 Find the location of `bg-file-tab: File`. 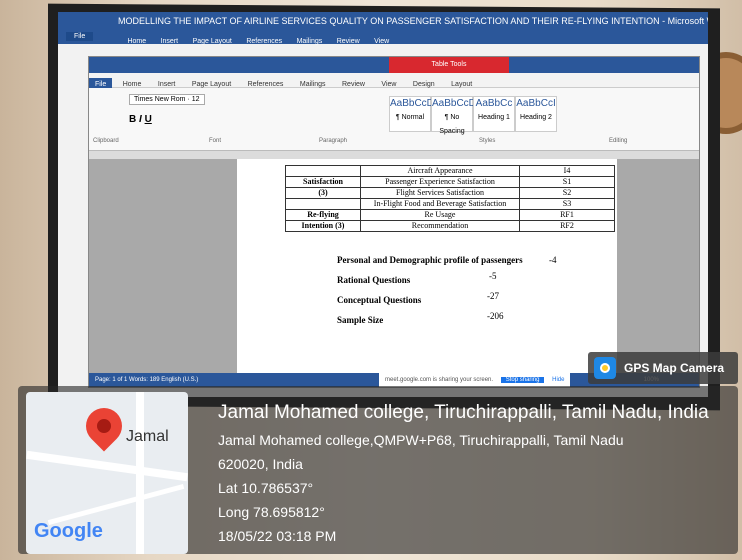

bg-file-tab: File is located at coordinates (80, 36).